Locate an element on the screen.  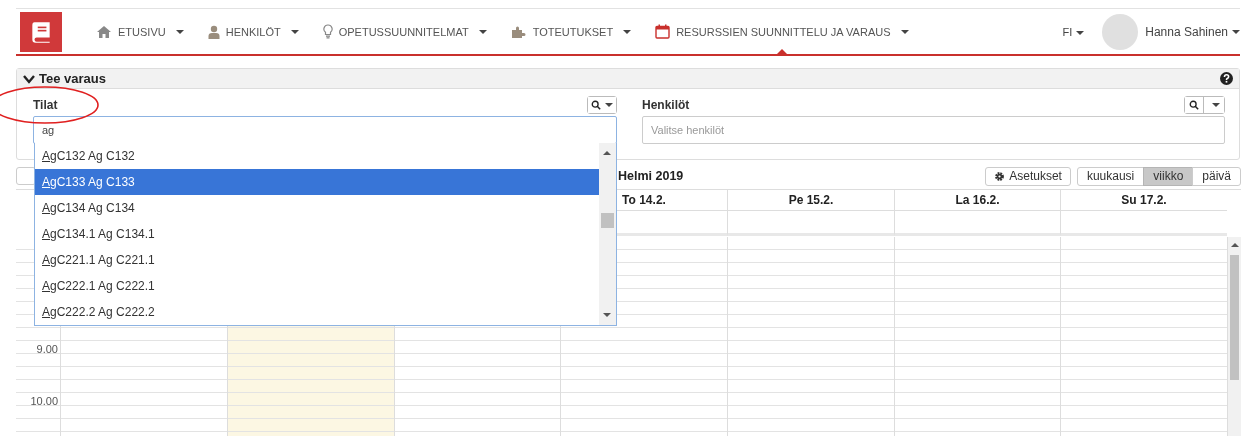
home-icon is located at coordinates (104, 31).